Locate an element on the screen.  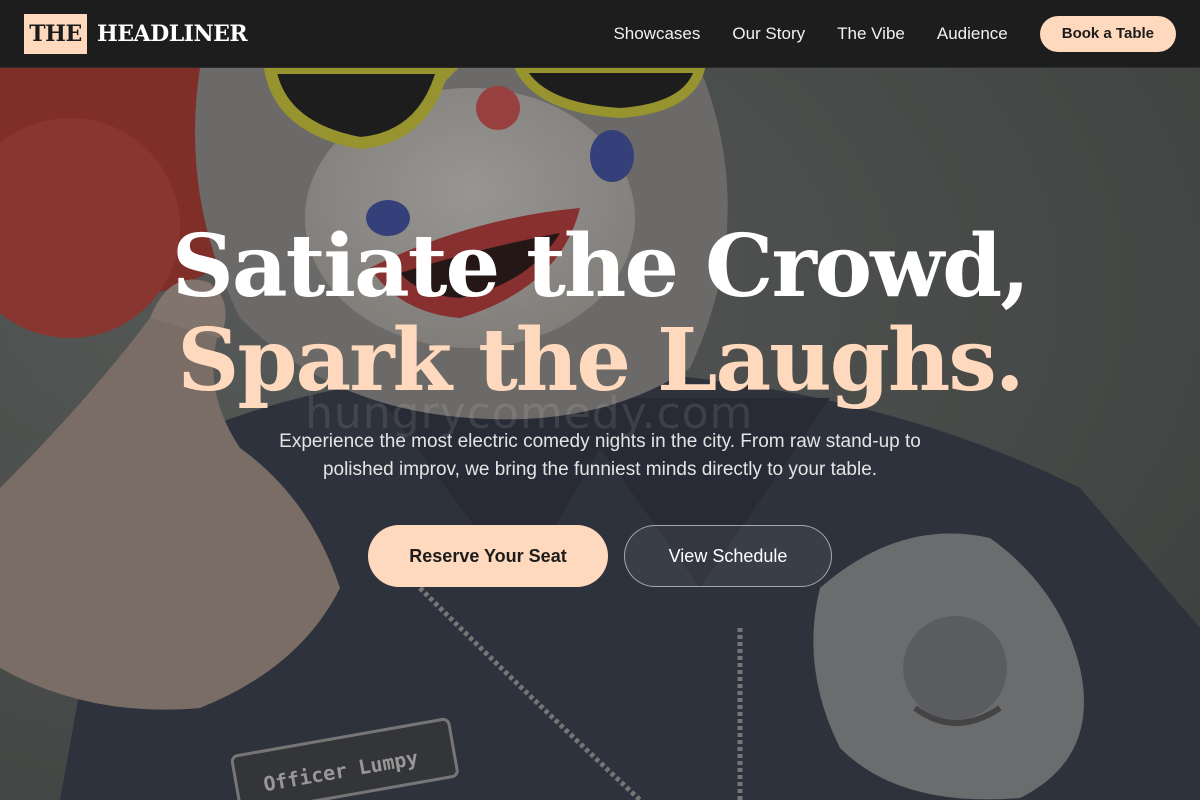
nav-link-audience: Audience is located at coordinates (972, 34).